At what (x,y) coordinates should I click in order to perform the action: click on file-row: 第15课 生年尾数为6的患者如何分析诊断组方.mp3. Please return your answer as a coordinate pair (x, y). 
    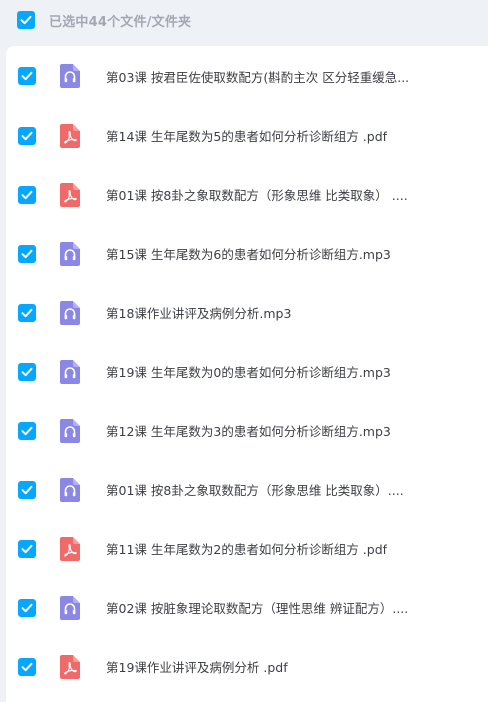
    Looking at the image, I should click on (247, 253).